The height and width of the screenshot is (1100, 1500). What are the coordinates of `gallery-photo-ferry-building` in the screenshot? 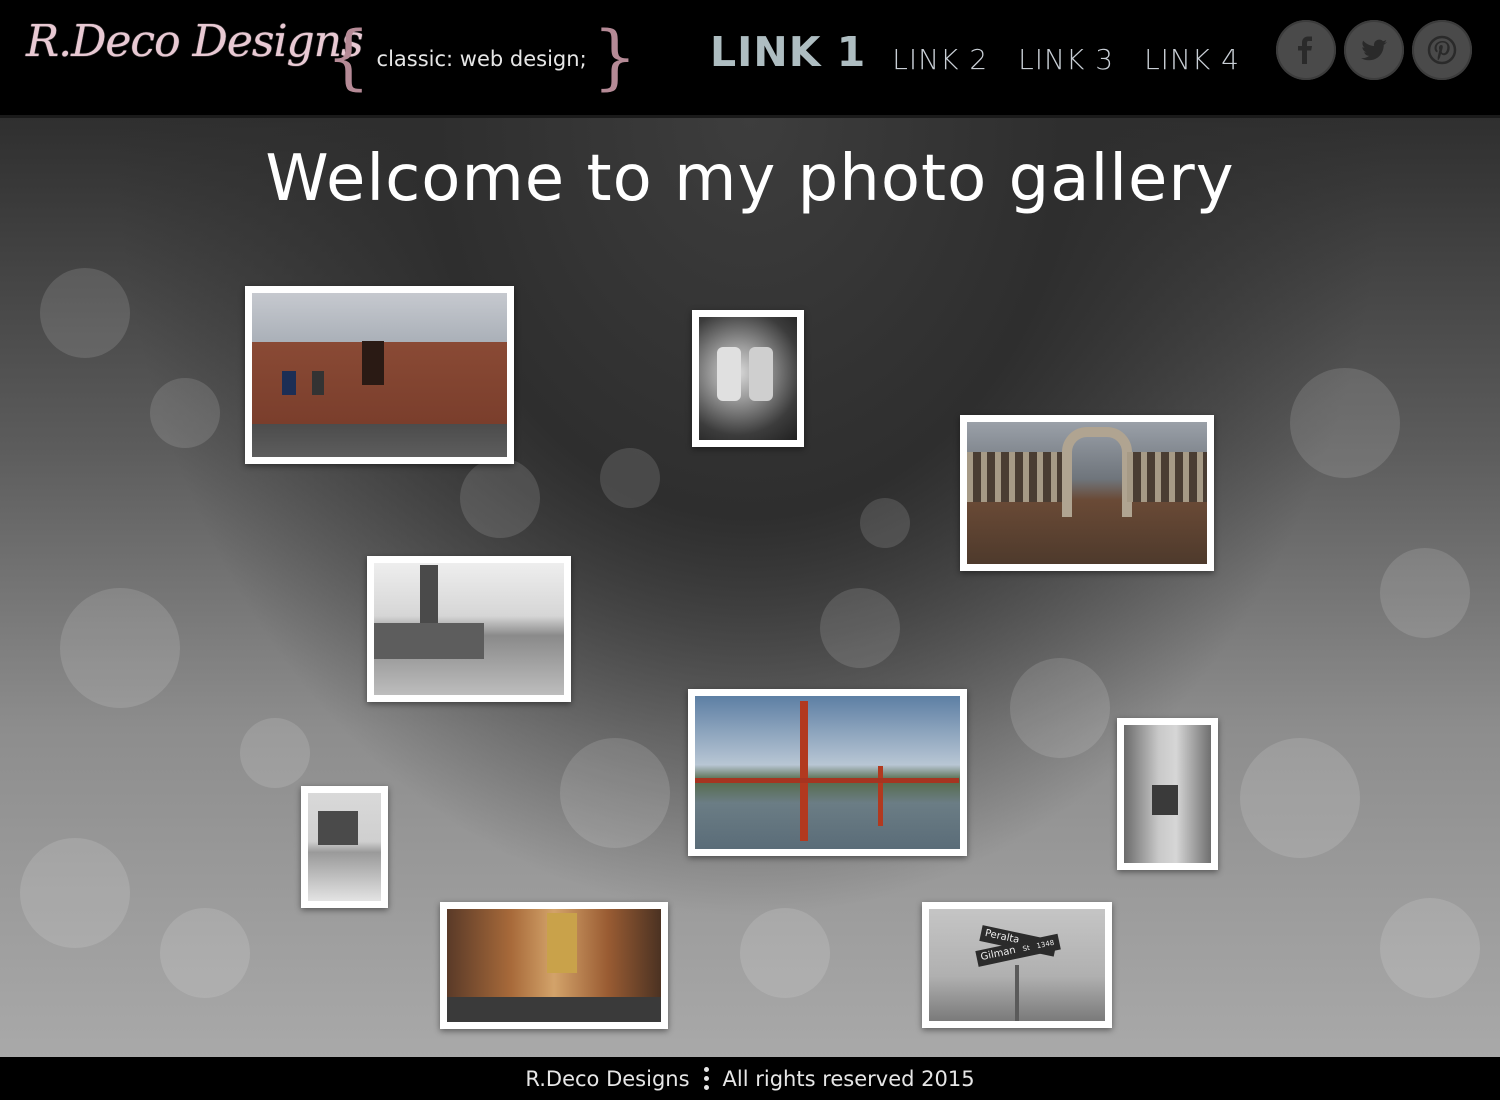 It's located at (469, 629).